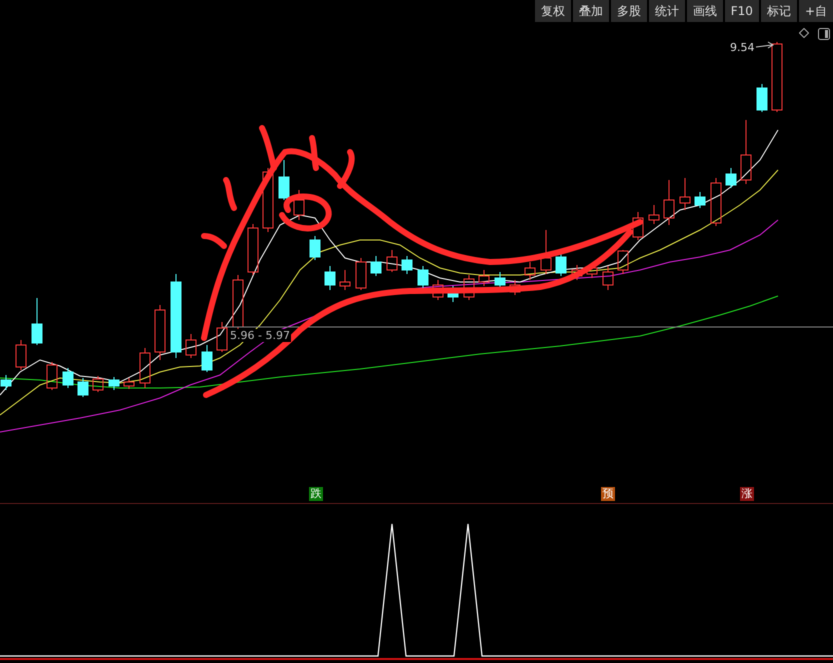 Image resolution: width=833 pixels, height=663 pixels. I want to click on toolbar-button: F10, so click(741, 11).